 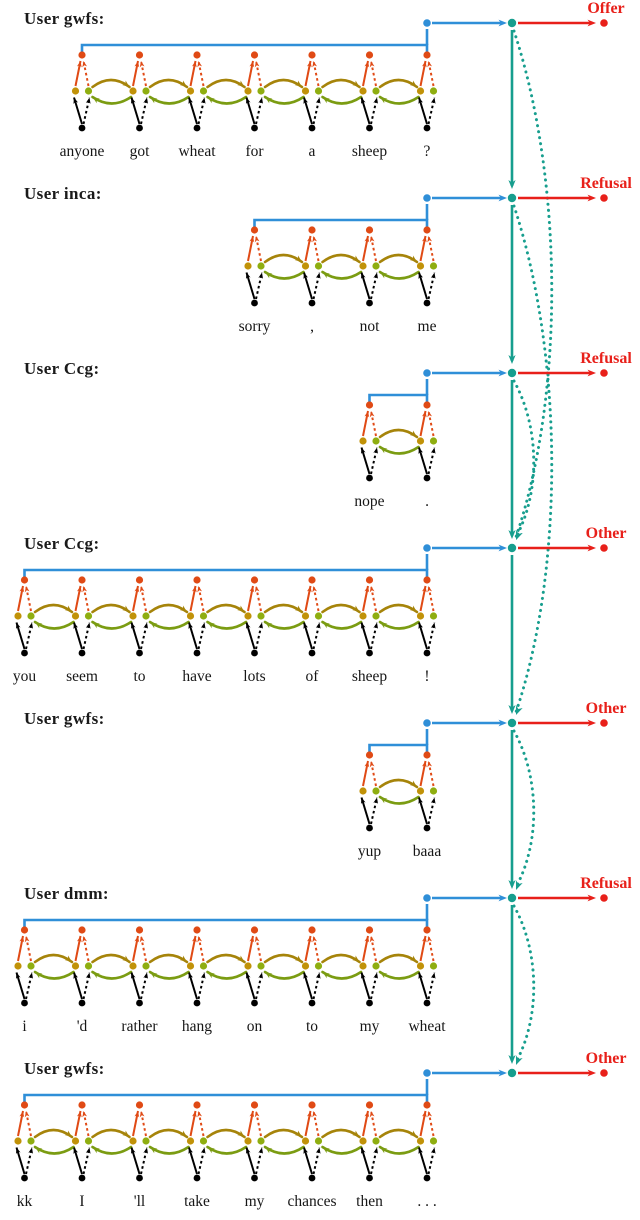 I want to click on speaker-label: User gwfs:, so click(x=64, y=1068).